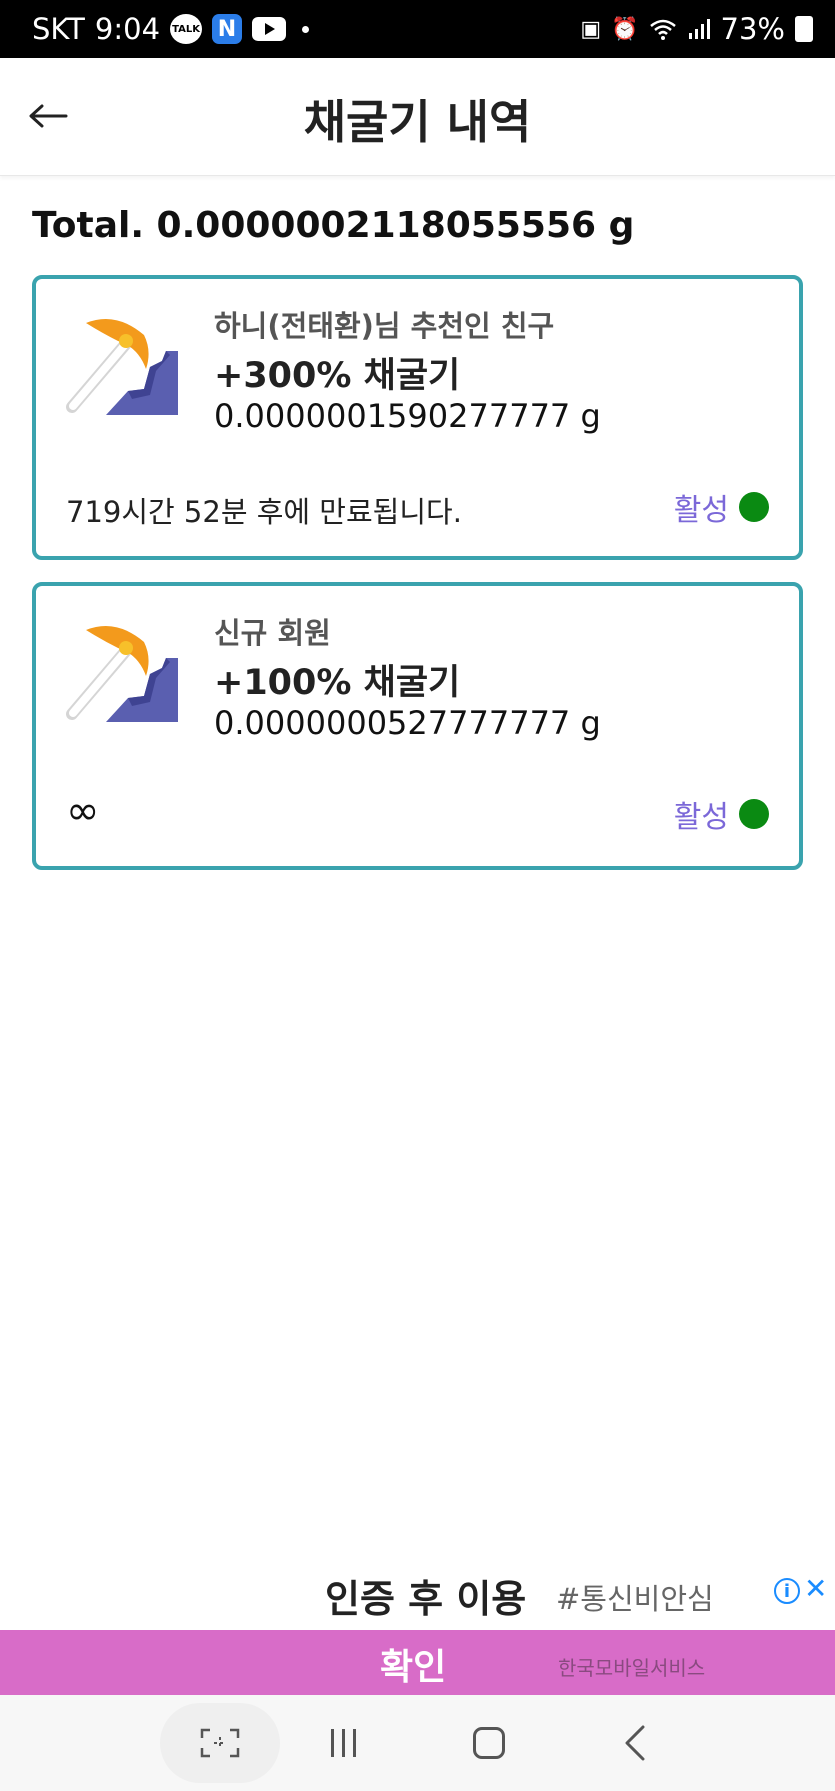  Describe the element at coordinates (264, 512) in the screenshot. I see `miner-expiry: 719시간 52분 후에 만료됩니다.` at that location.